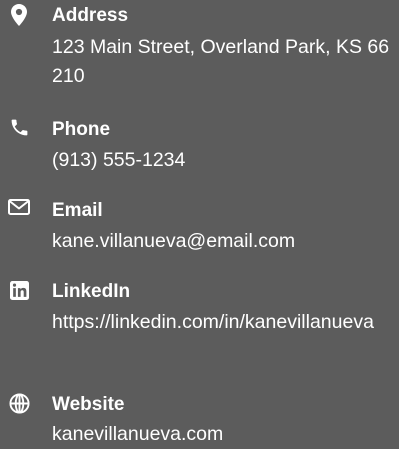 The height and width of the screenshot is (449, 399). I want to click on linkedin-link: https://linkedin.com/in/kanevillanueva, so click(225, 322).